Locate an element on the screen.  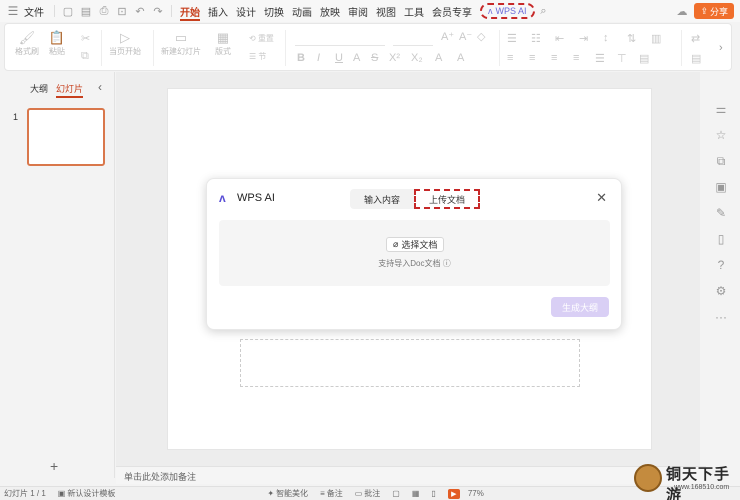
tab-upload-document: 上传文档 is located at coordinates (447, 199).